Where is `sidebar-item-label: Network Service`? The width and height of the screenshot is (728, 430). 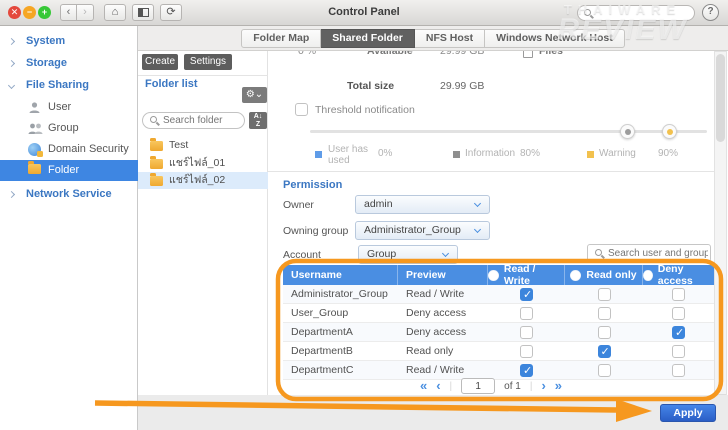 sidebar-item-label: Network Service is located at coordinates (69, 194).